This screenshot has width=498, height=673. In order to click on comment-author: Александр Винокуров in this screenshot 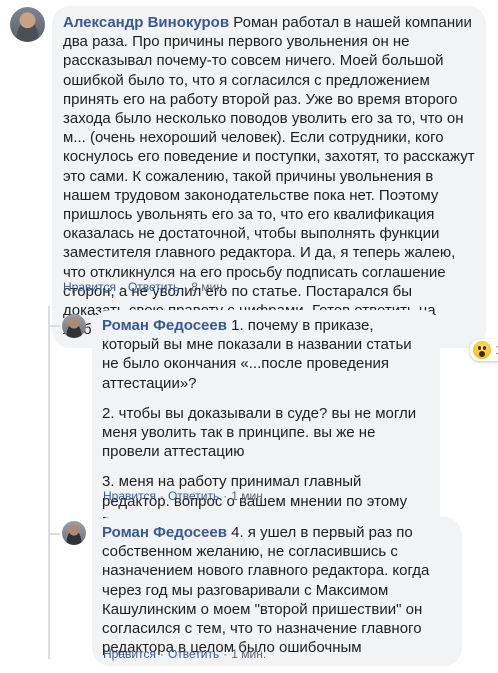, I will do `click(146, 22)`.